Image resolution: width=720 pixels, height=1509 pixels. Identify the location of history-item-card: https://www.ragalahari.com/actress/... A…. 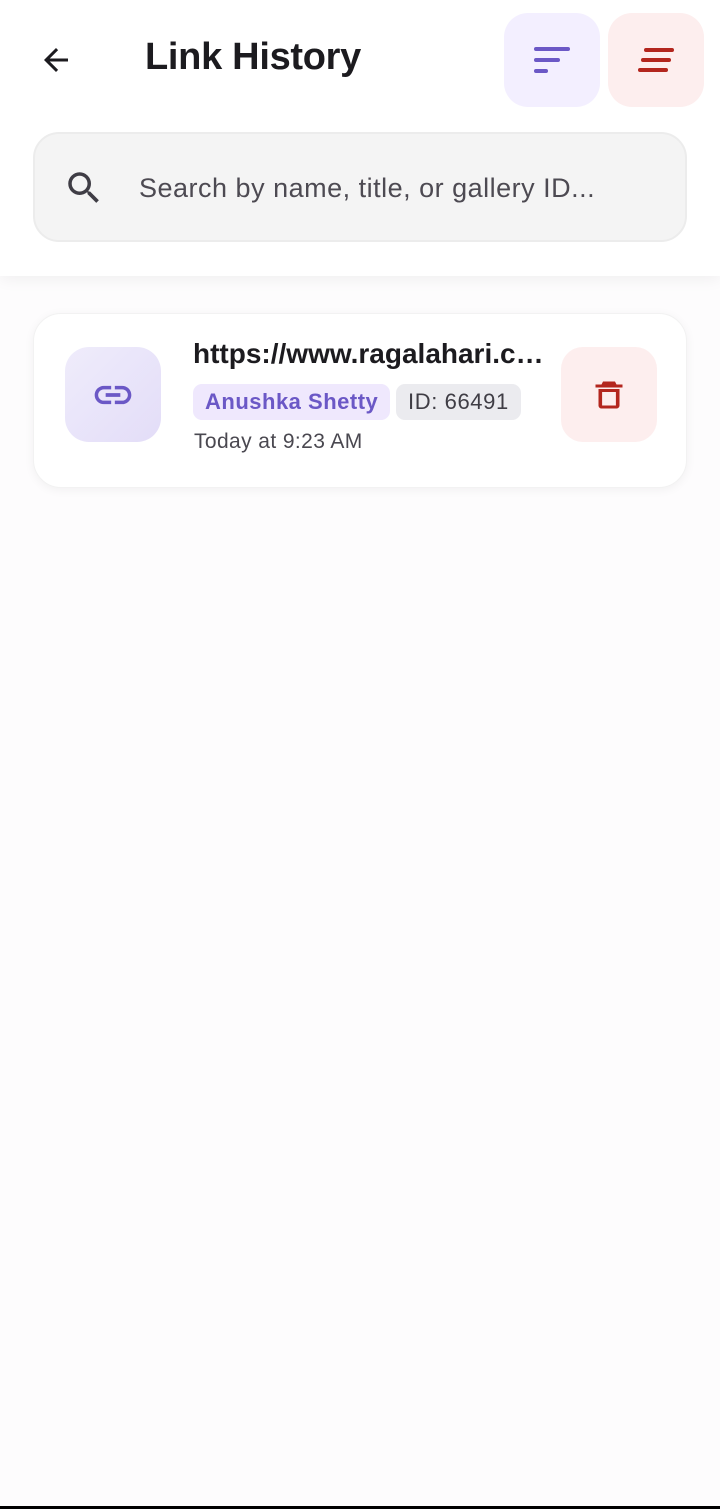
(360, 400).